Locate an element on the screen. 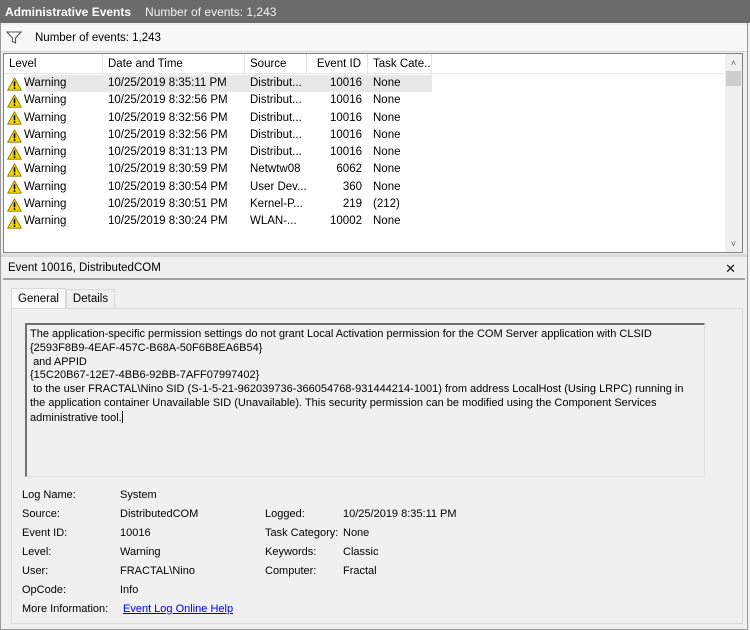 This screenshot has height=630, width=750. source-cell: Netwtw08 is located at coordinates (275, 169).